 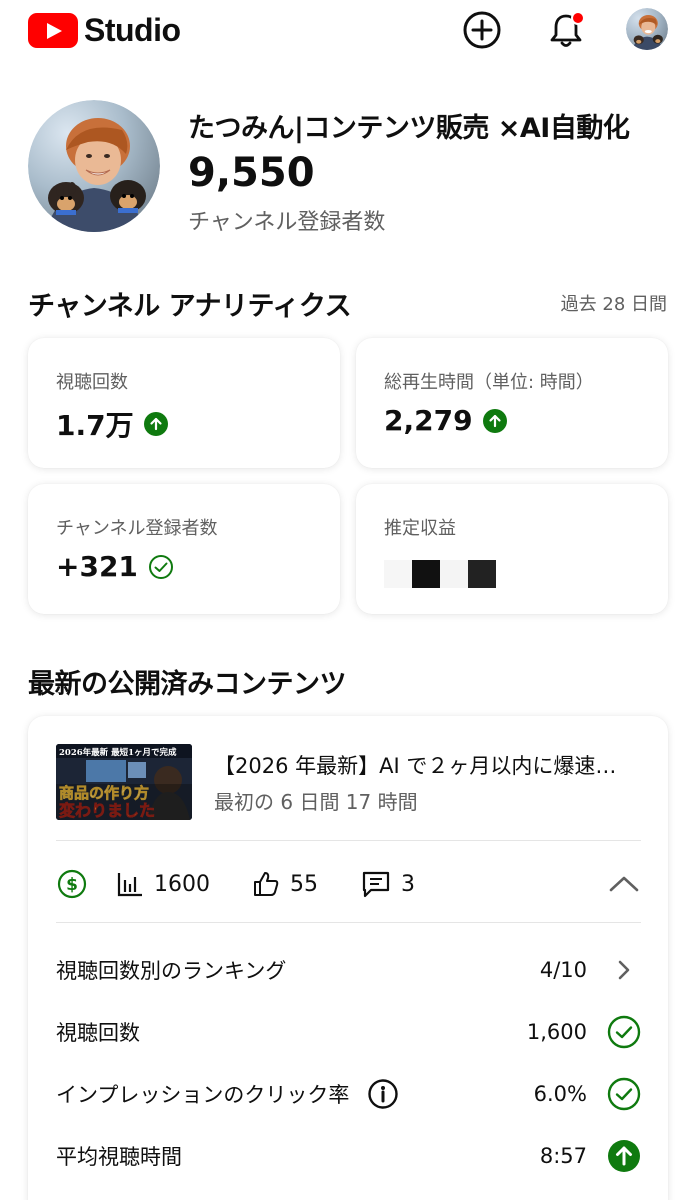 I want to click on metric-value: 1.7万, so click(x=95, y=425).